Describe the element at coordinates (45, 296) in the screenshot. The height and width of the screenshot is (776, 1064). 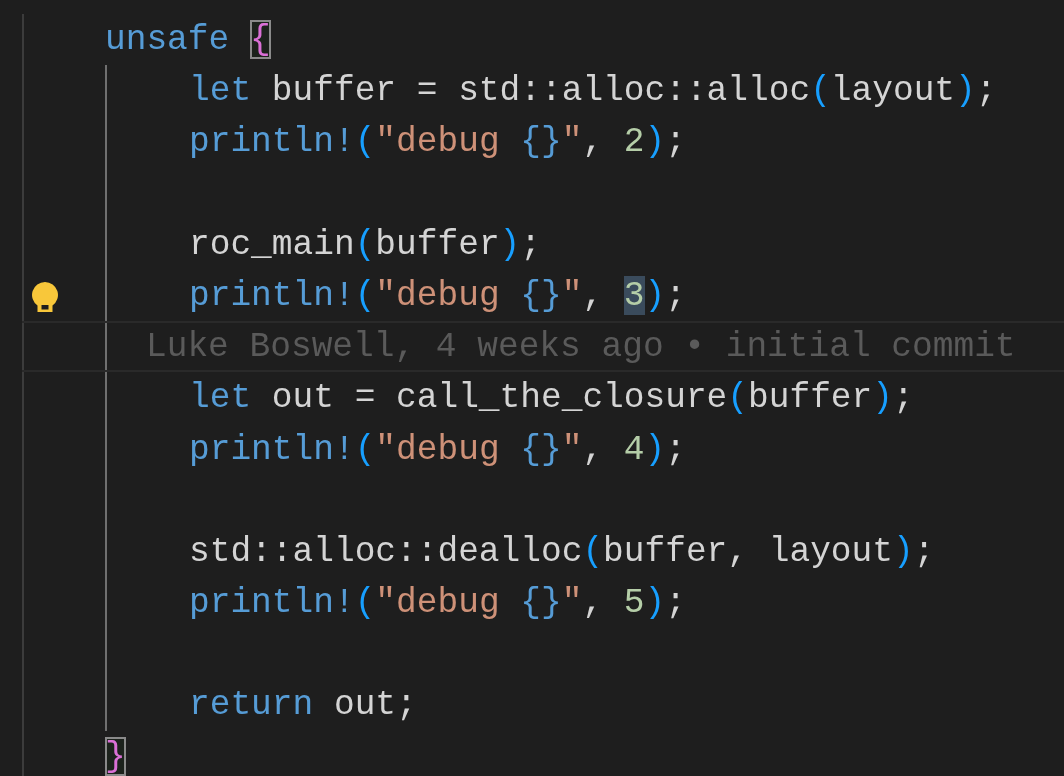
I see `lightbulb-icon` at that location.